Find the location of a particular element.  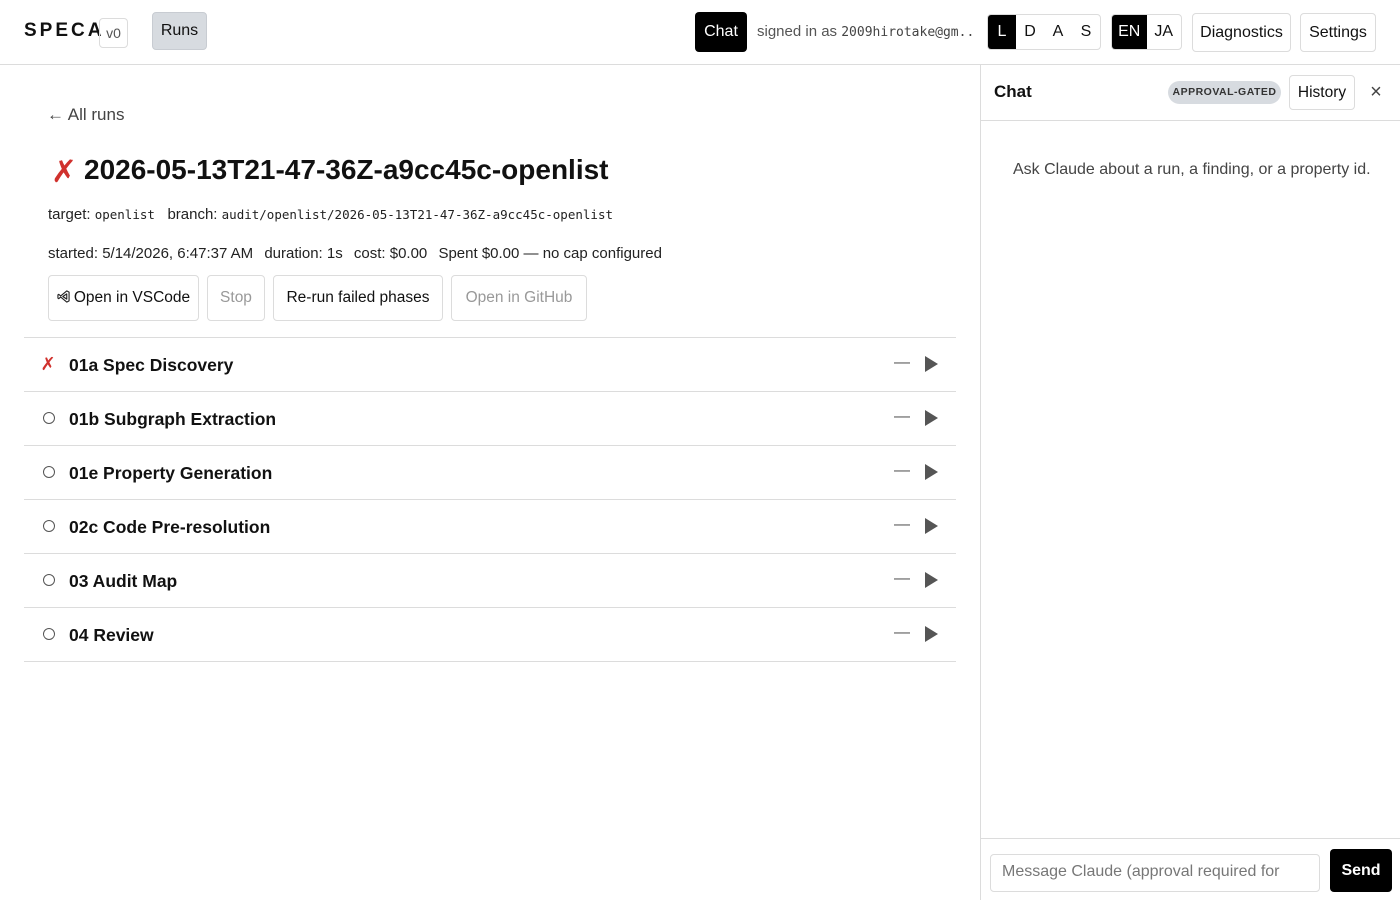

density-option-d: D is located at coordinates (1030, 32).